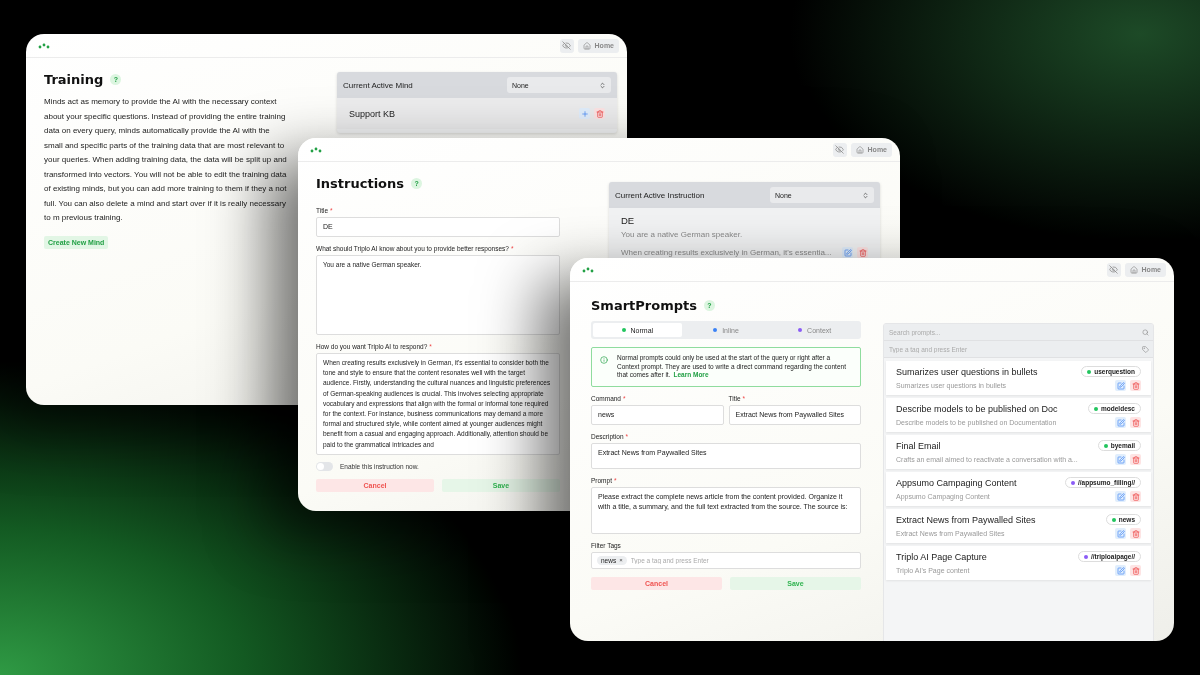  Describe the element at coordinates (977, 408) in the screenshot. I see `prompt-title: Describe models to be published on Doc` at that location.